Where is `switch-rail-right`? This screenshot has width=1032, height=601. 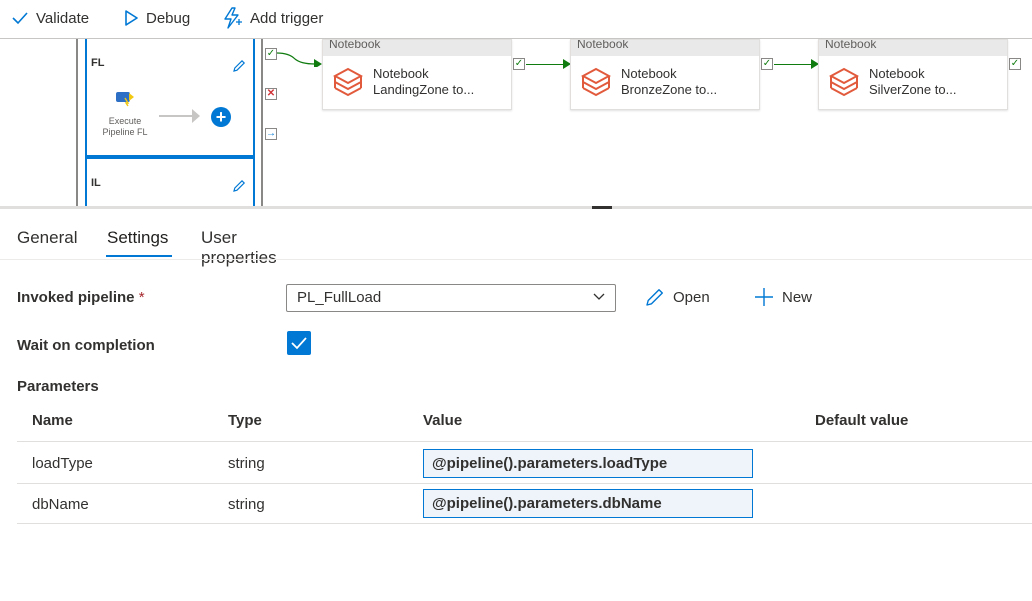 switch-rail-right is located at coordinates (262, 122).